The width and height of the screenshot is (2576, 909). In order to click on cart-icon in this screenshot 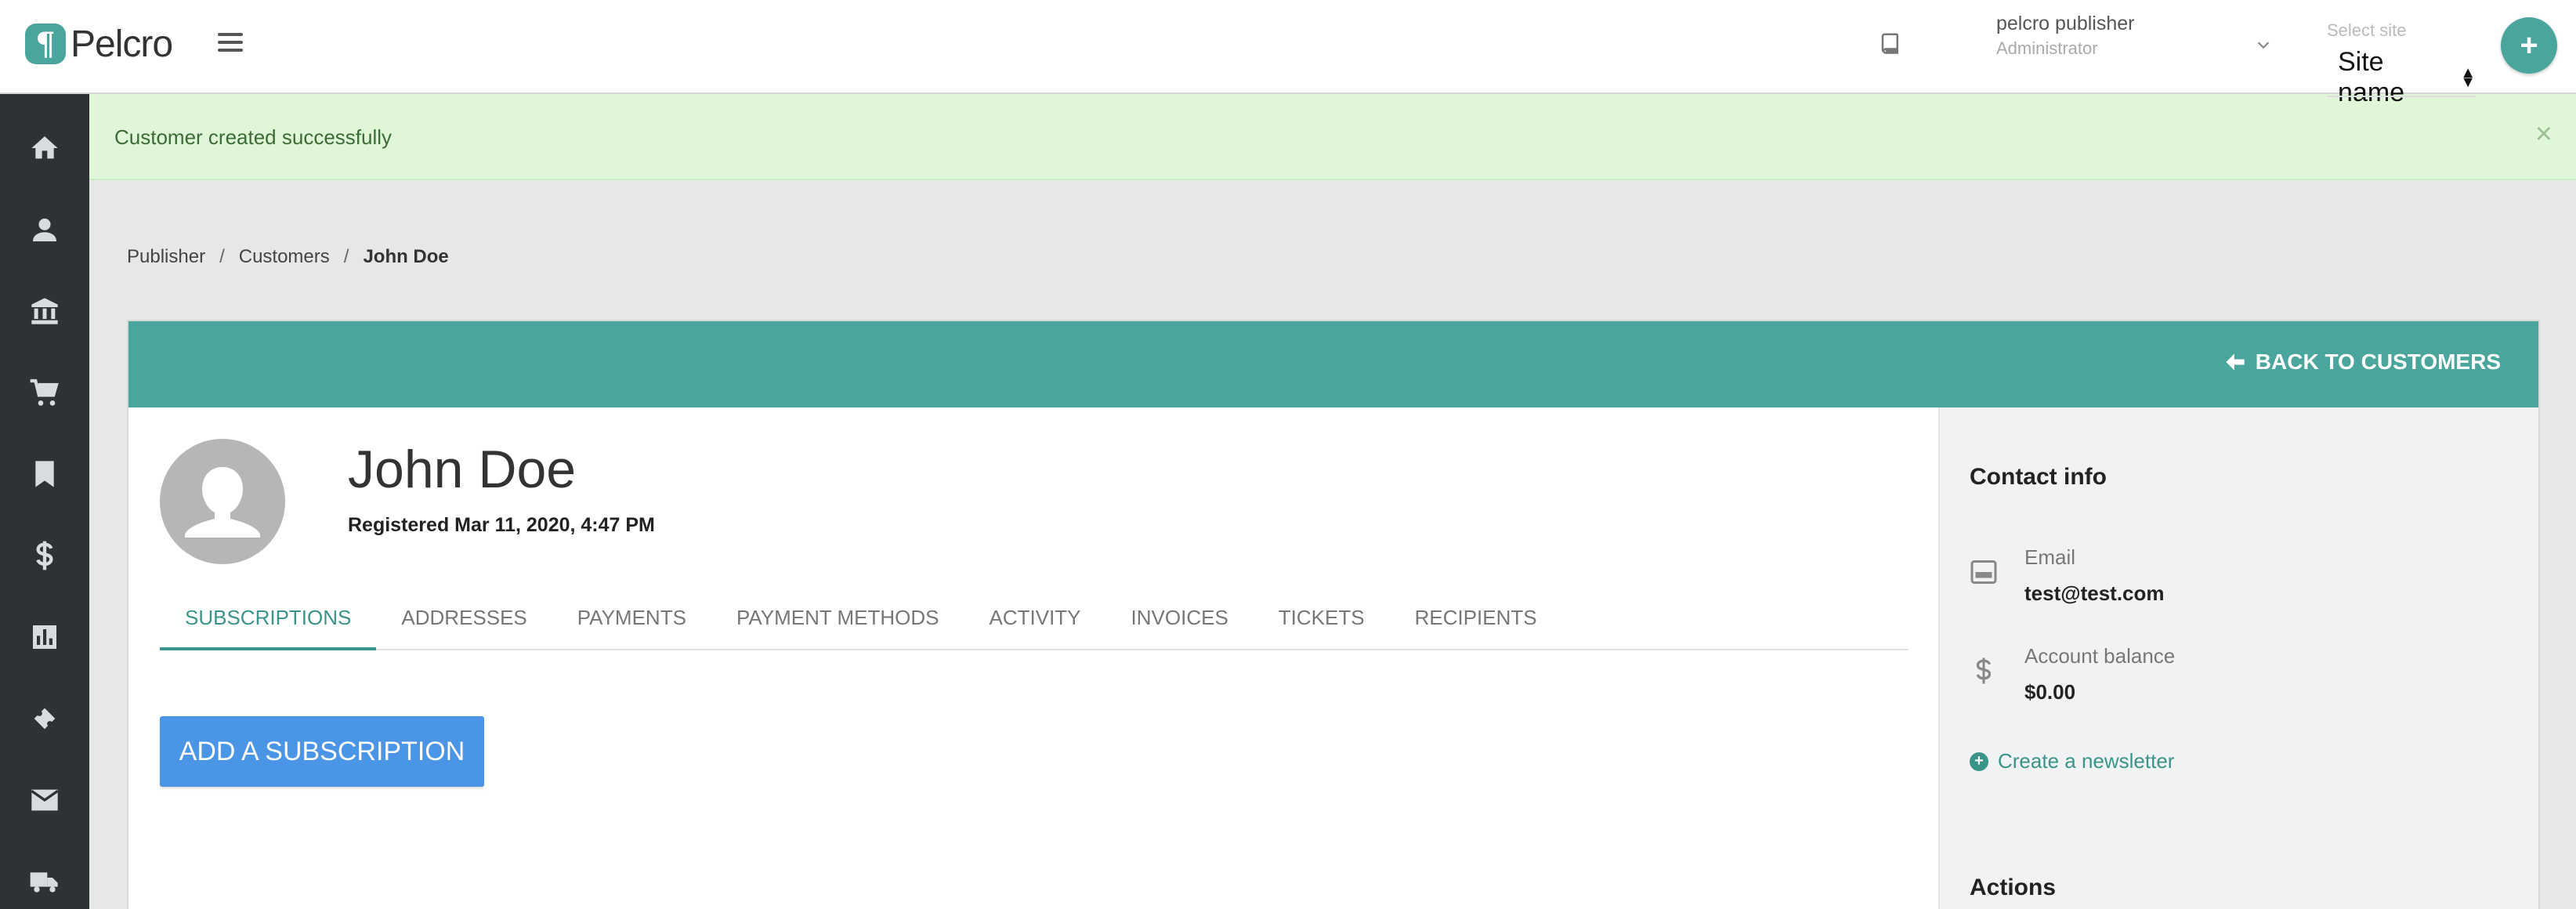, I will do `click(44, 392)`.